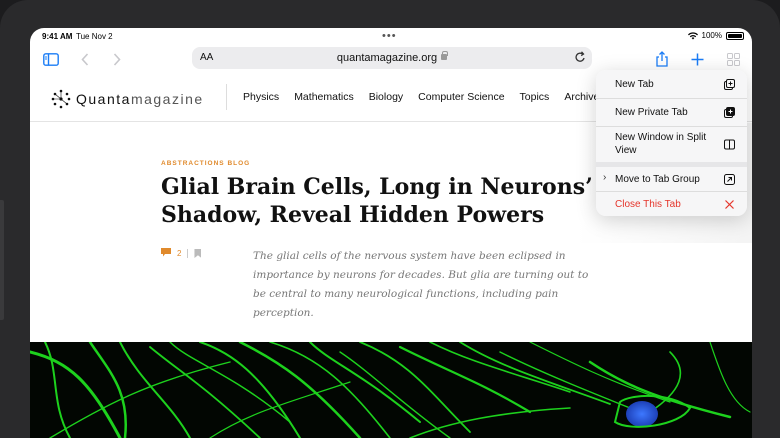 Image resolution: width=780 pixels, height=438 pixels. What do you see at coordinates (387, 58) in the screenshot?
I see `url-text: quantamagazine.org` at bounding box center [387, 58].